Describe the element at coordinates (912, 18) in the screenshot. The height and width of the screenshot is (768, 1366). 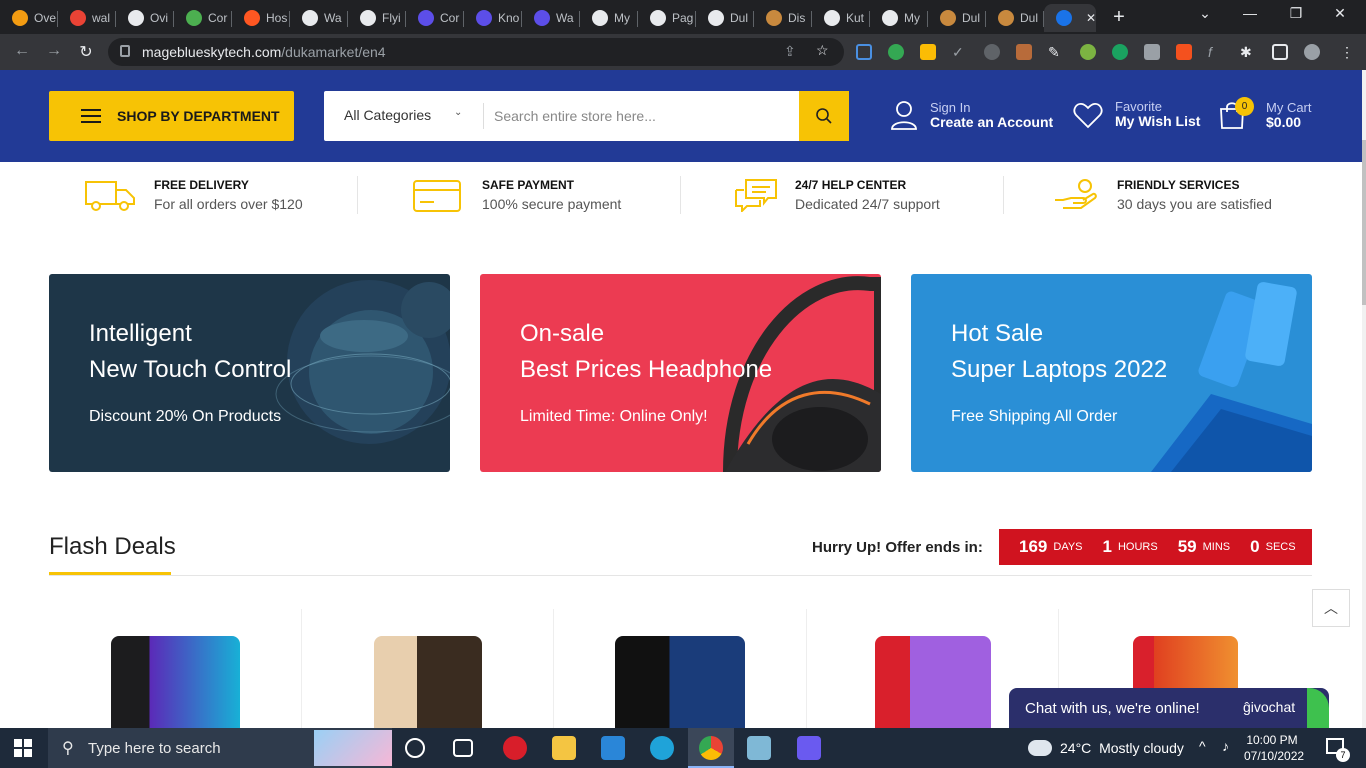
I see `tab-label: My` at that location.